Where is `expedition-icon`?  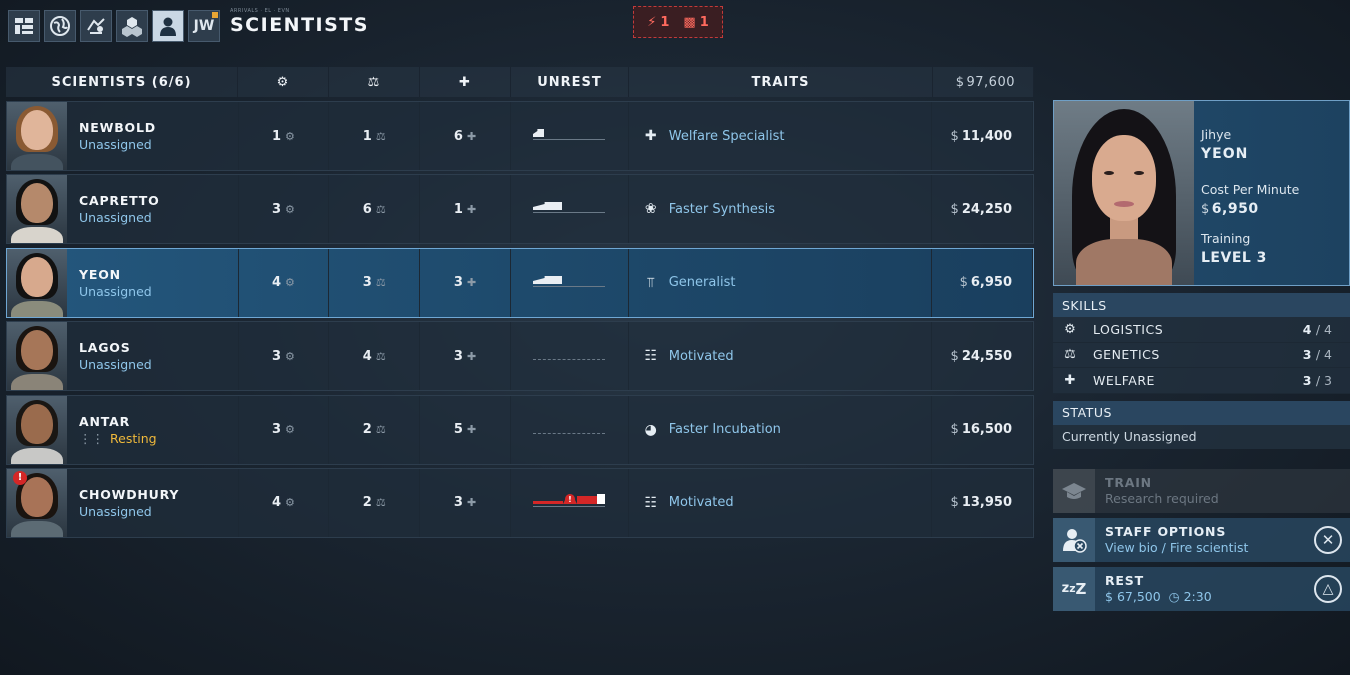 expedition-icon is located at coordinates (96, 26).